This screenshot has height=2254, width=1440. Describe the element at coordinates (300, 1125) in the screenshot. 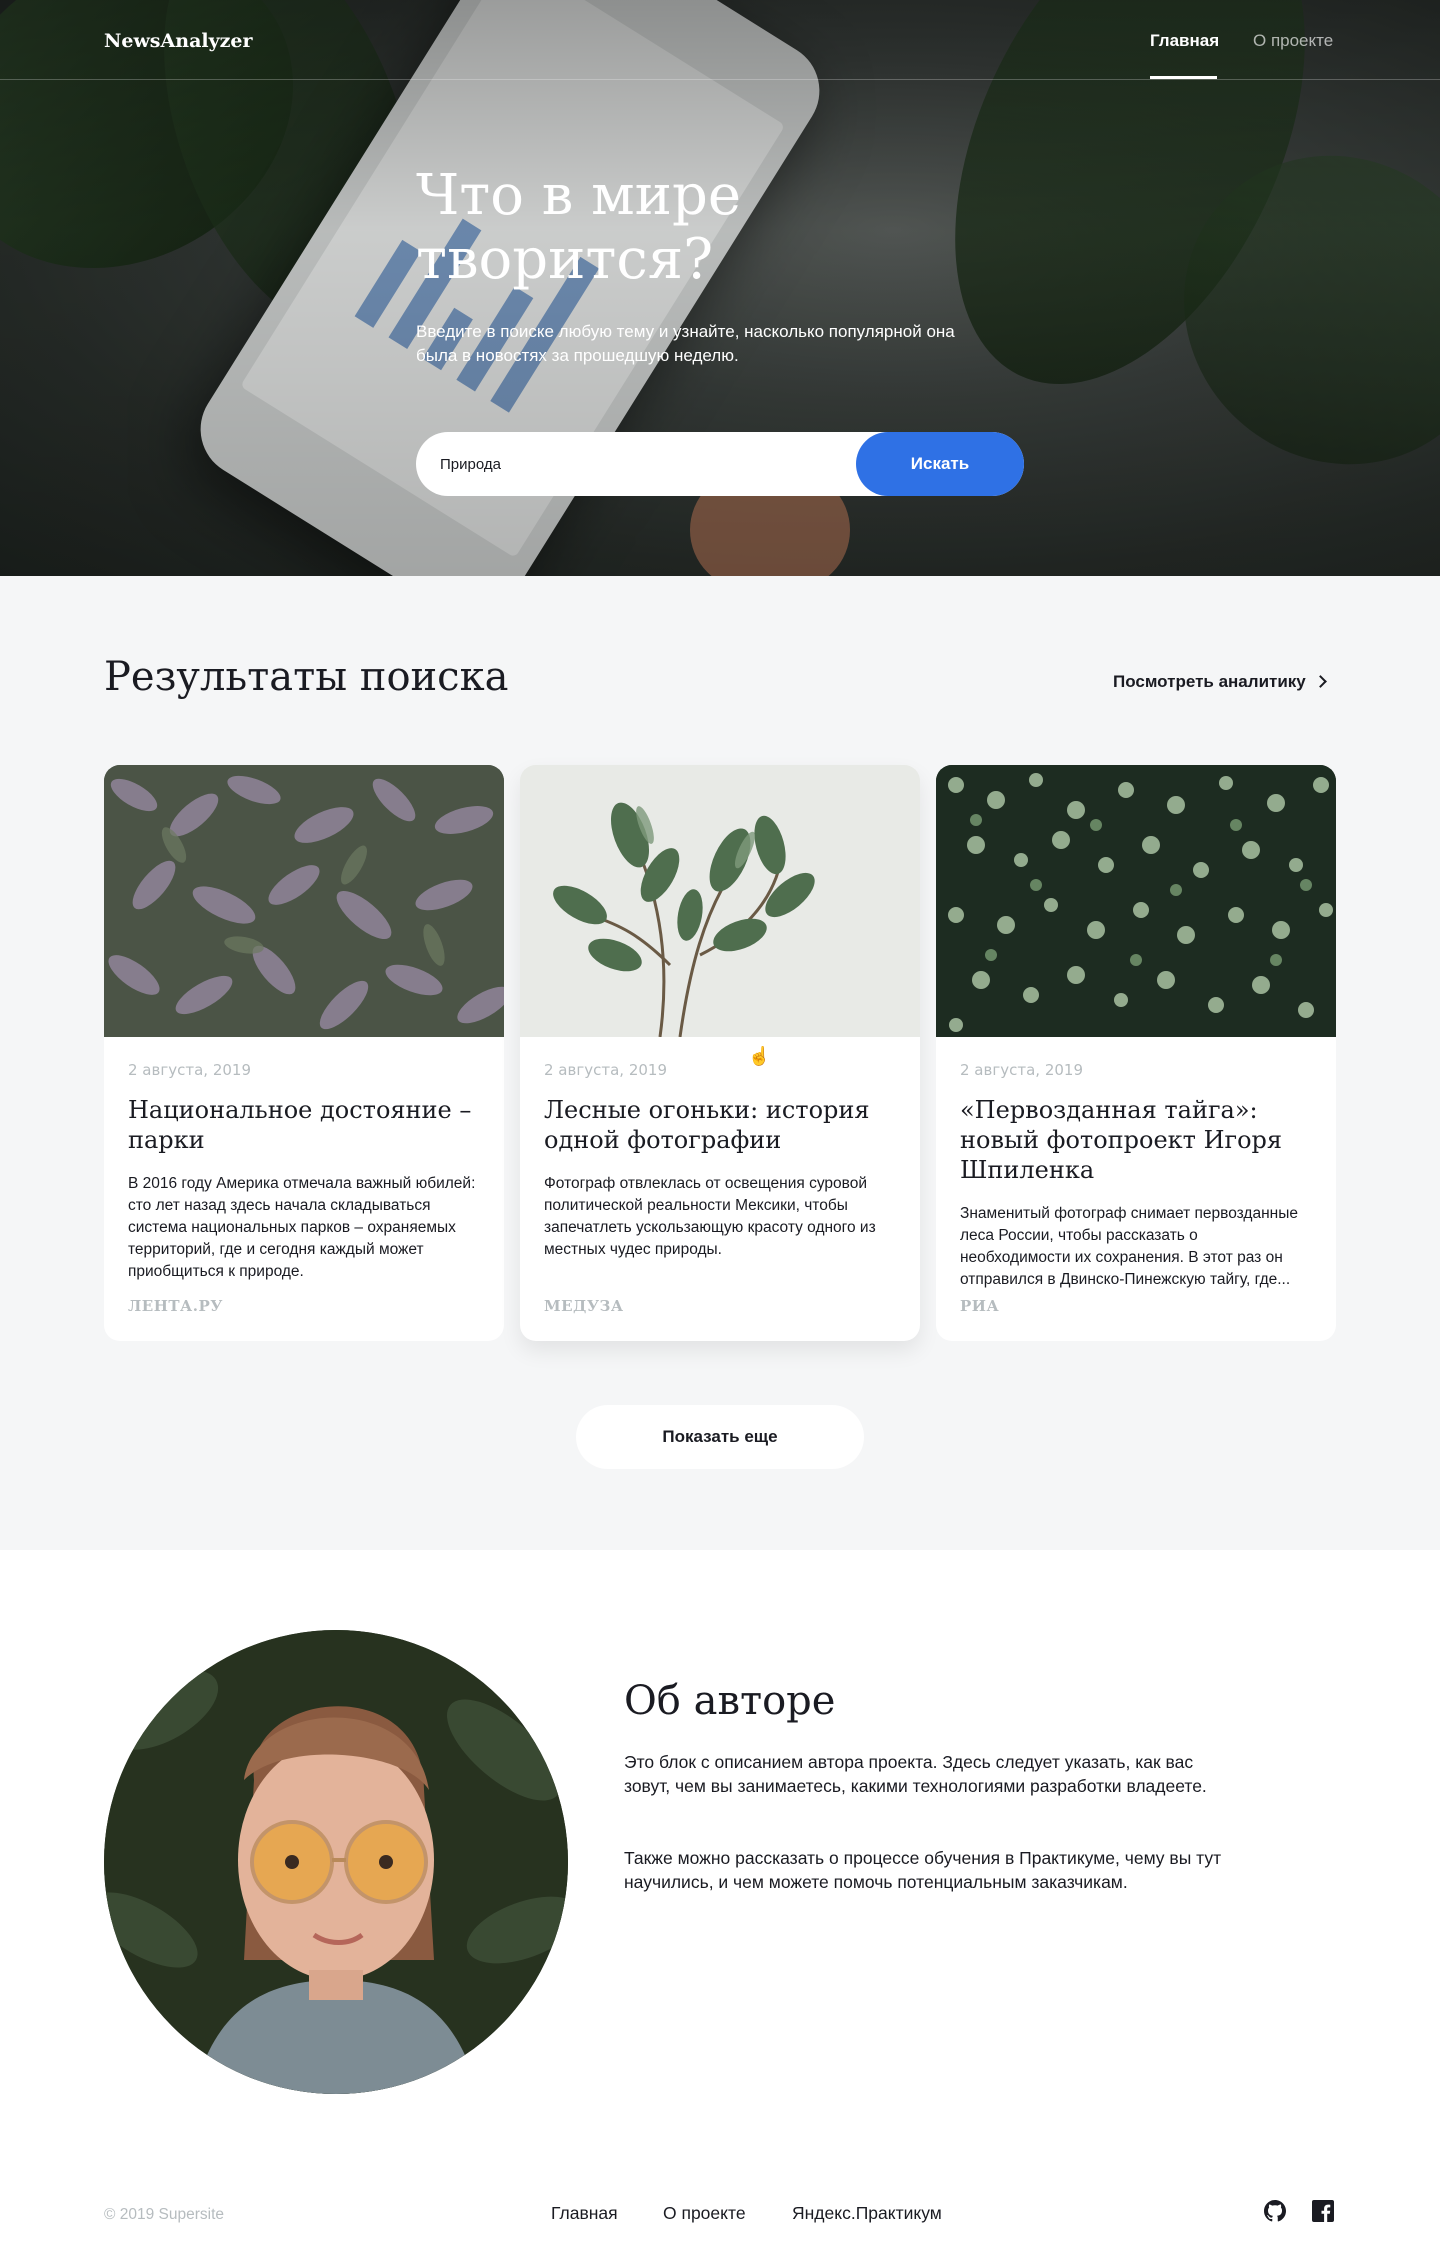

I see `card-title: Национальное достояние – парки` at that location.